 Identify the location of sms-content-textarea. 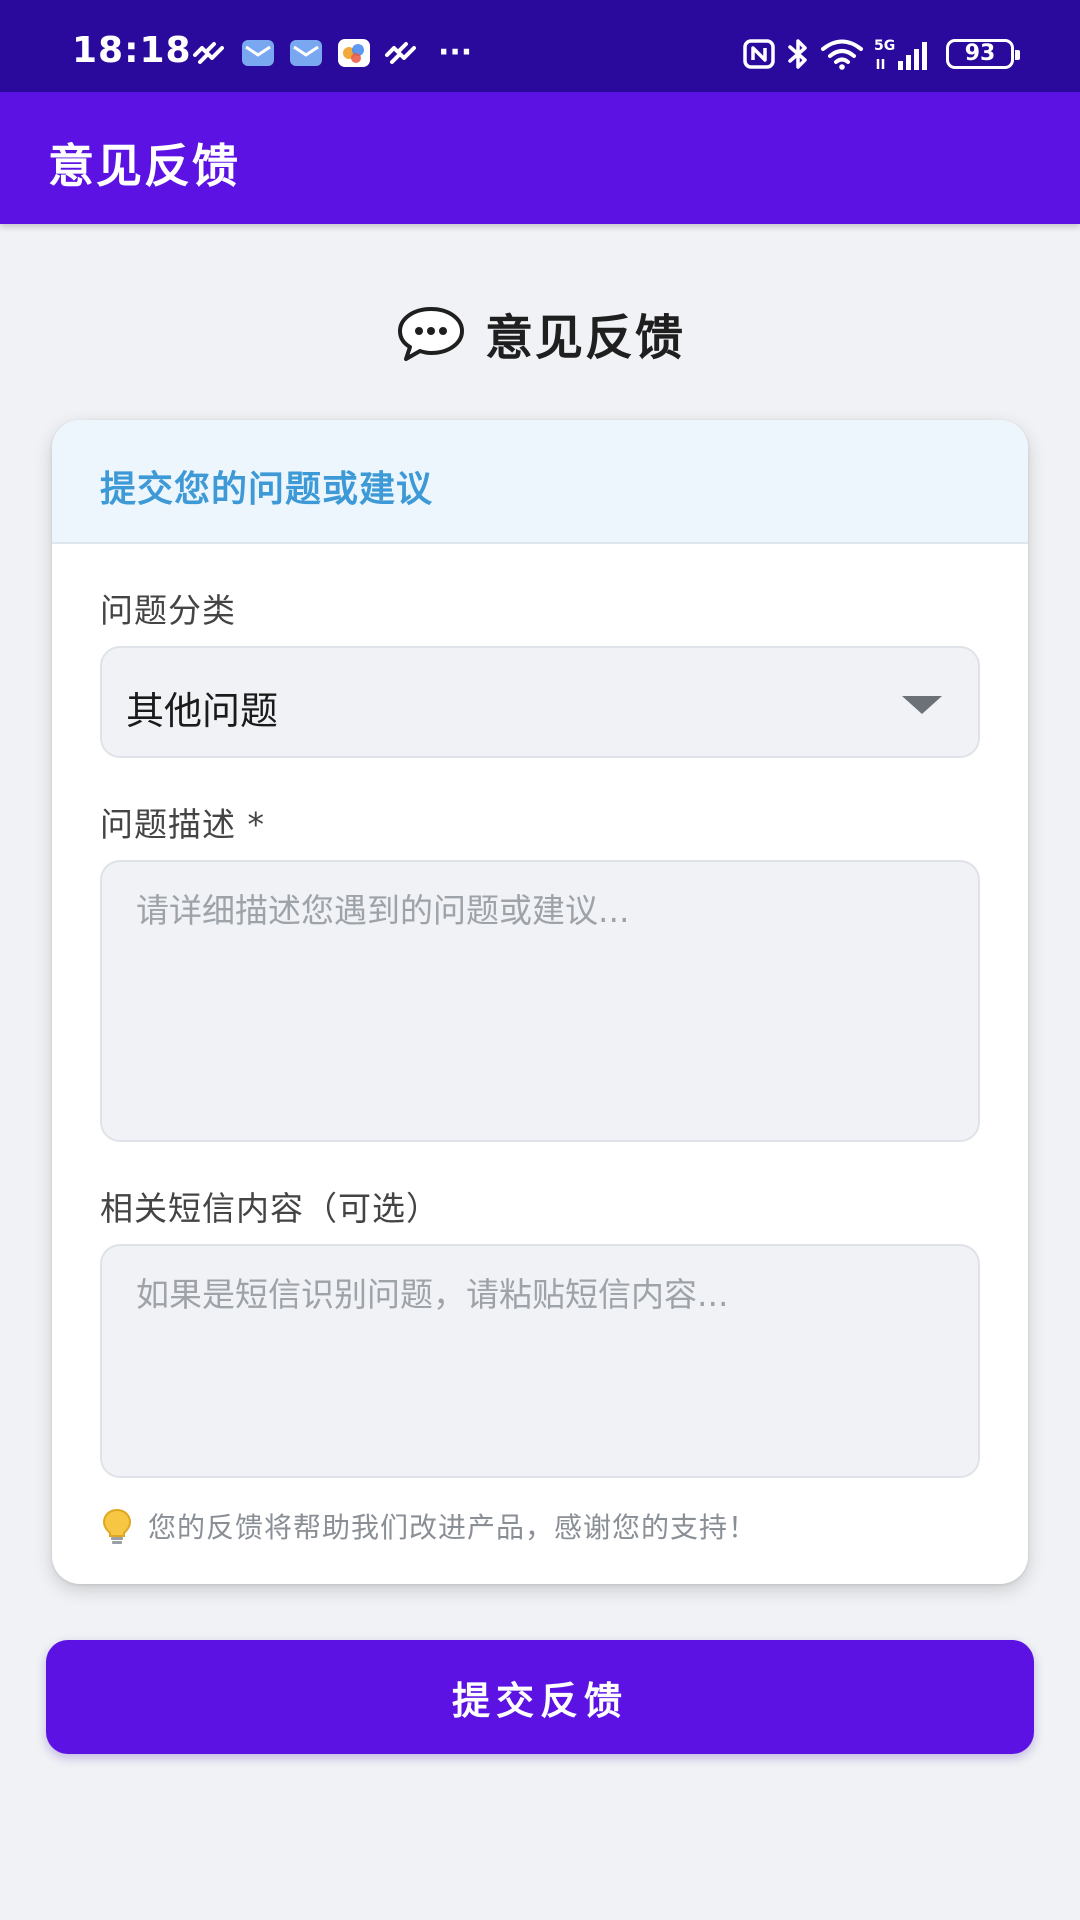
(540, 1361).